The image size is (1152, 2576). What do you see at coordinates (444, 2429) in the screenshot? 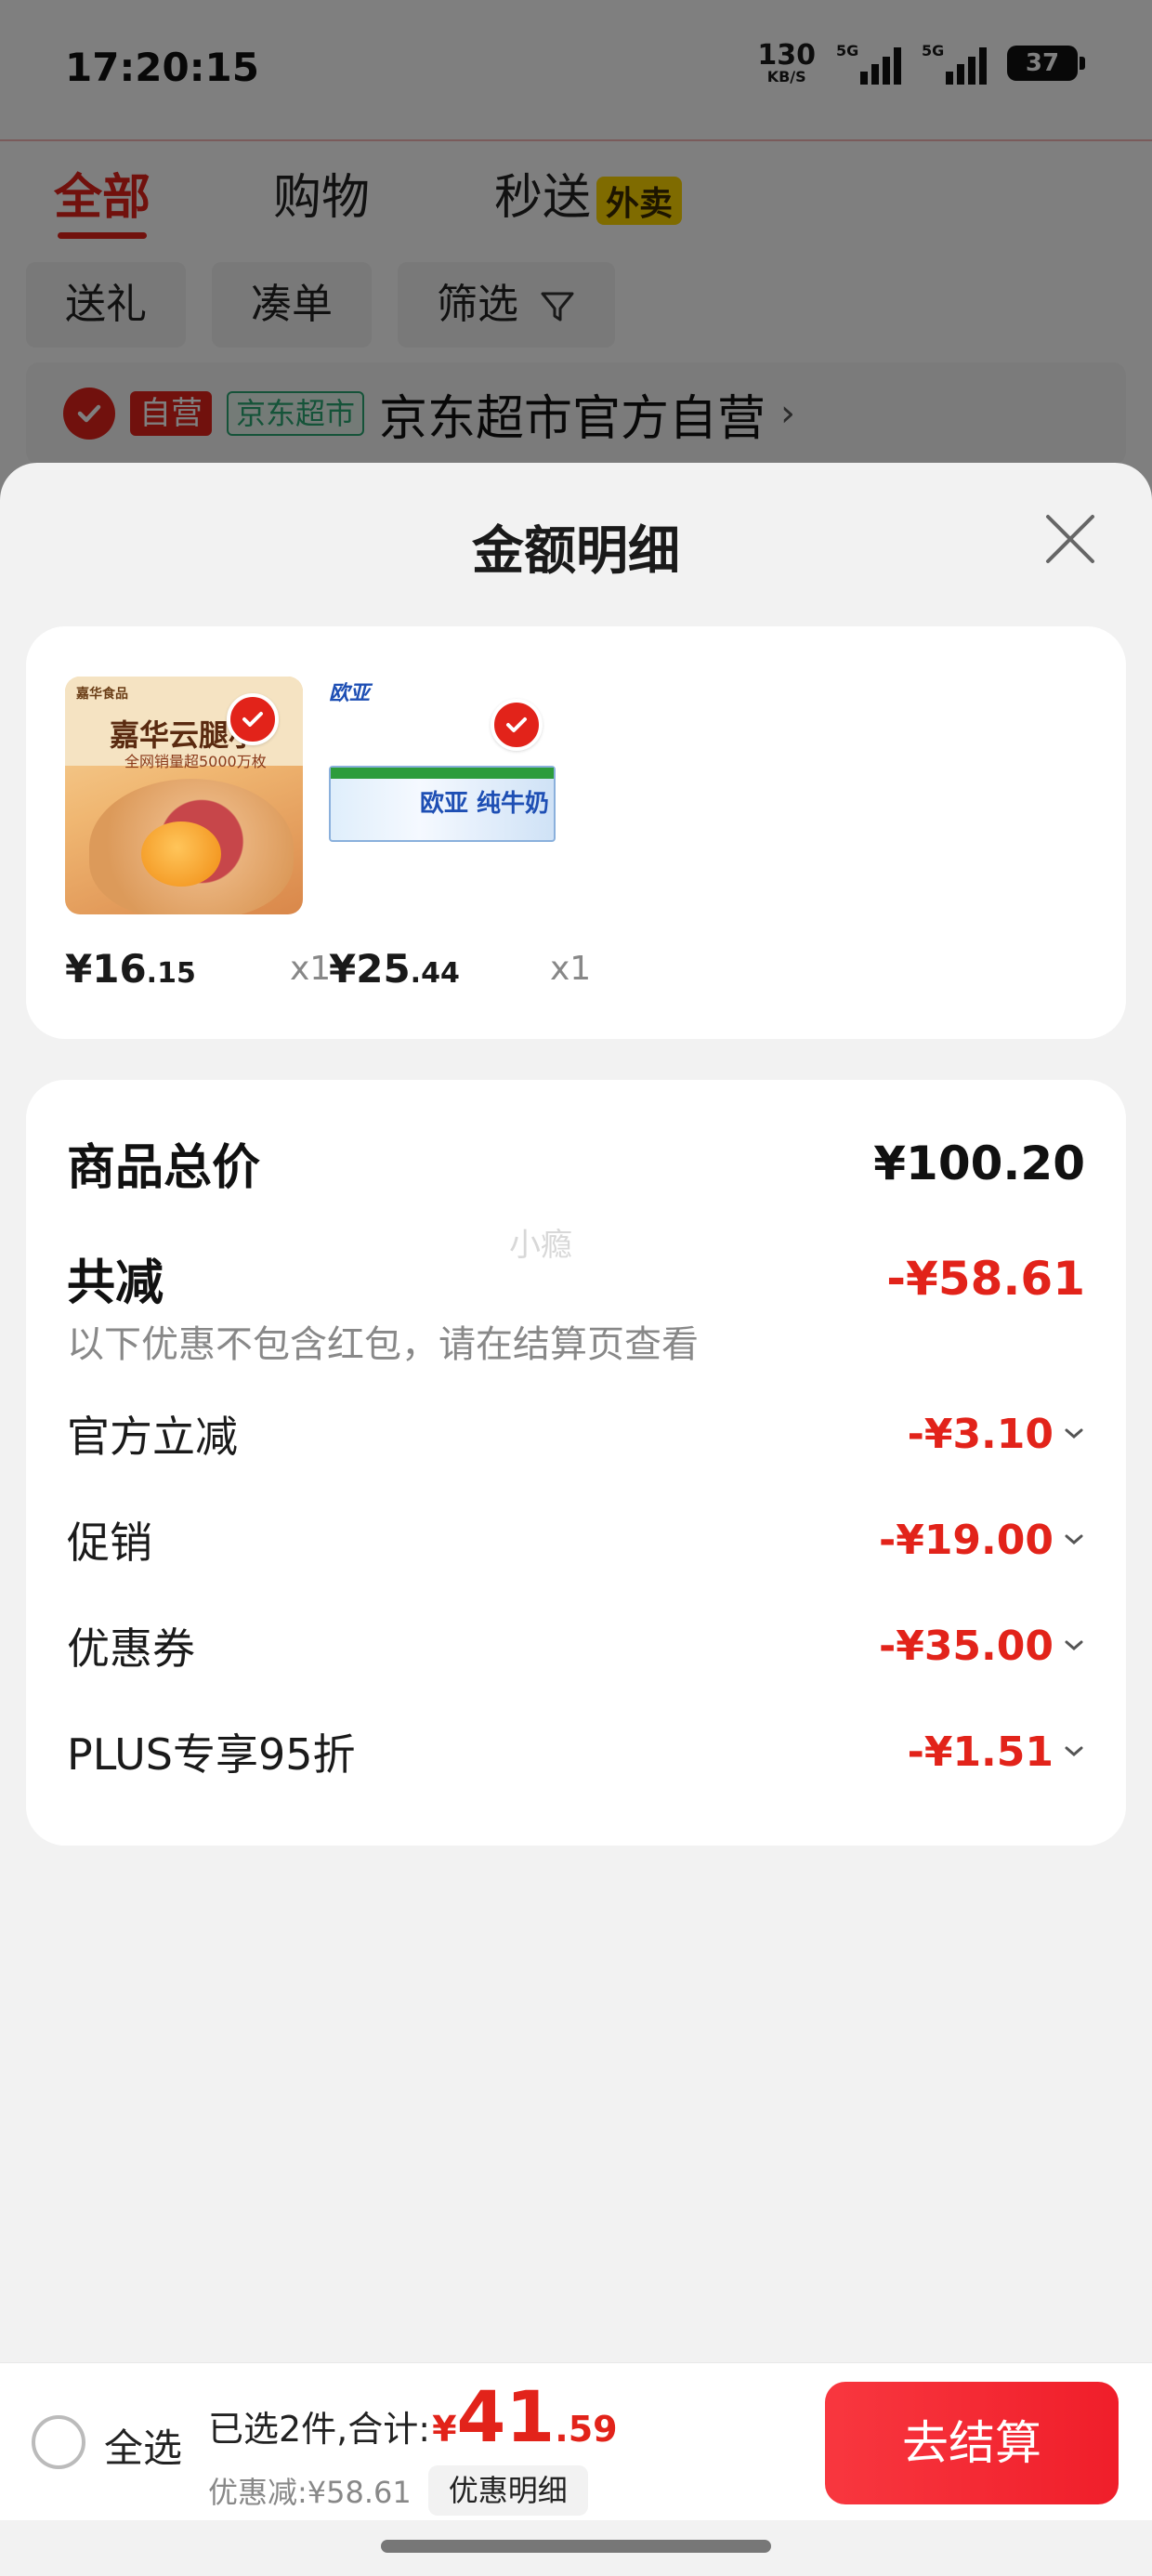
I see `total-currency: ¥` at bounding box center [444, 2429].